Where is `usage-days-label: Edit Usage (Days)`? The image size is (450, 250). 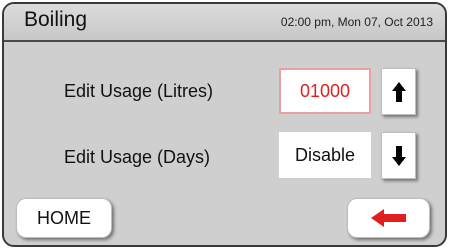 usage-days-label: Edit Usage (Days) is located at coordinates (137, 157).